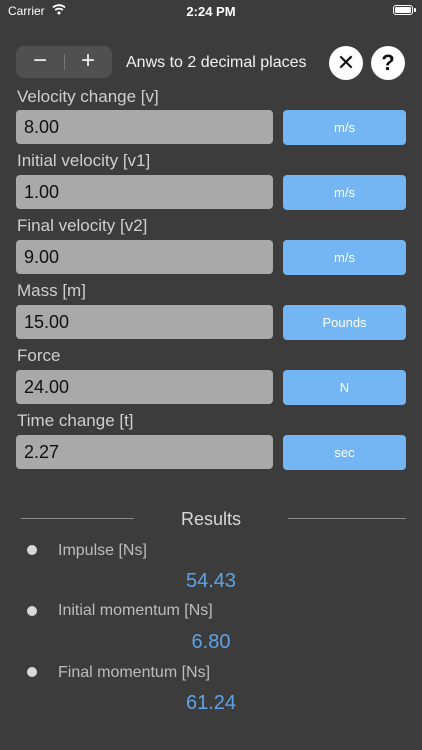  Describe the element at coordinates (82, 225) in the screenshot. I see `final-velocity-label: Final velocity [v2]` at that location.